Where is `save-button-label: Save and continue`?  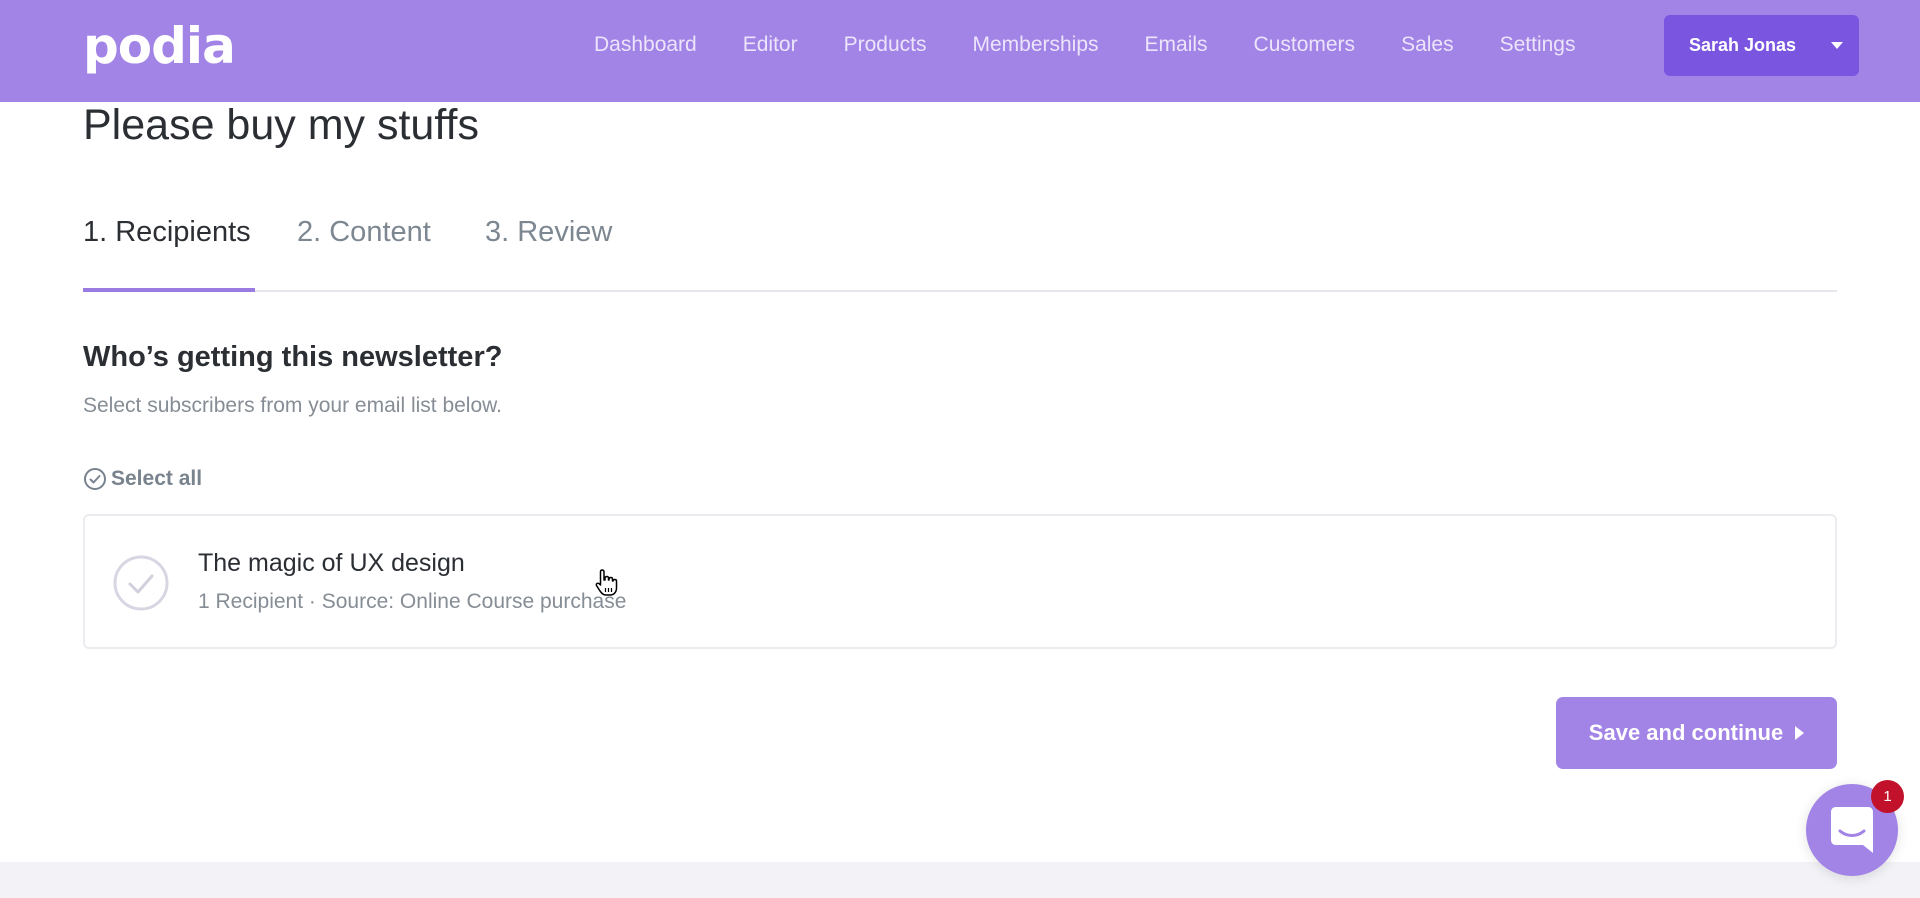
save-button-label: Save and continue is located at coordinates (1686, 732).